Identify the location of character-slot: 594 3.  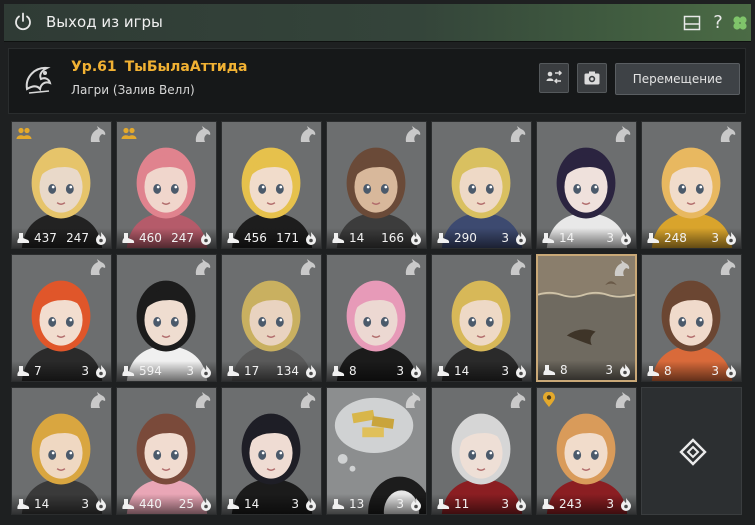
(166, 318).